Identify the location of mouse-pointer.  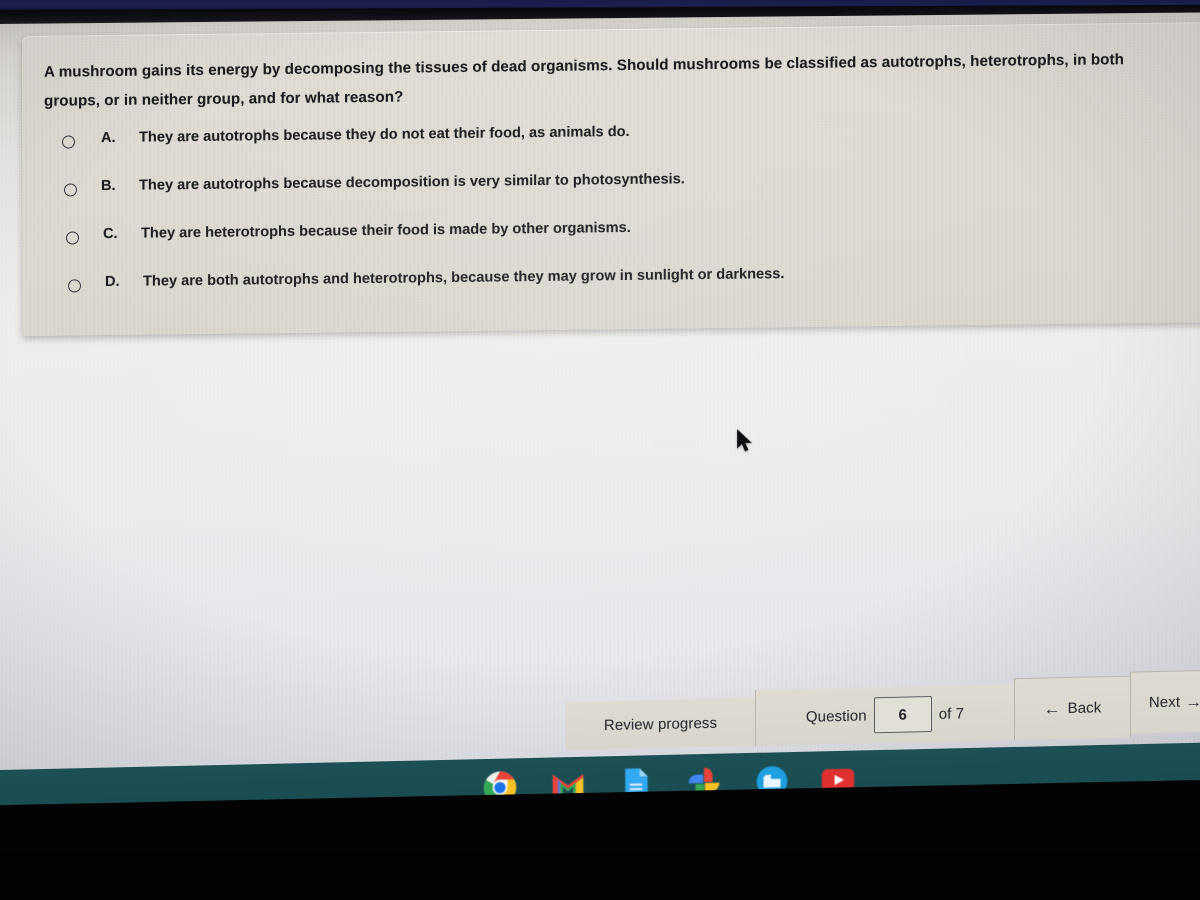
(744, 440).